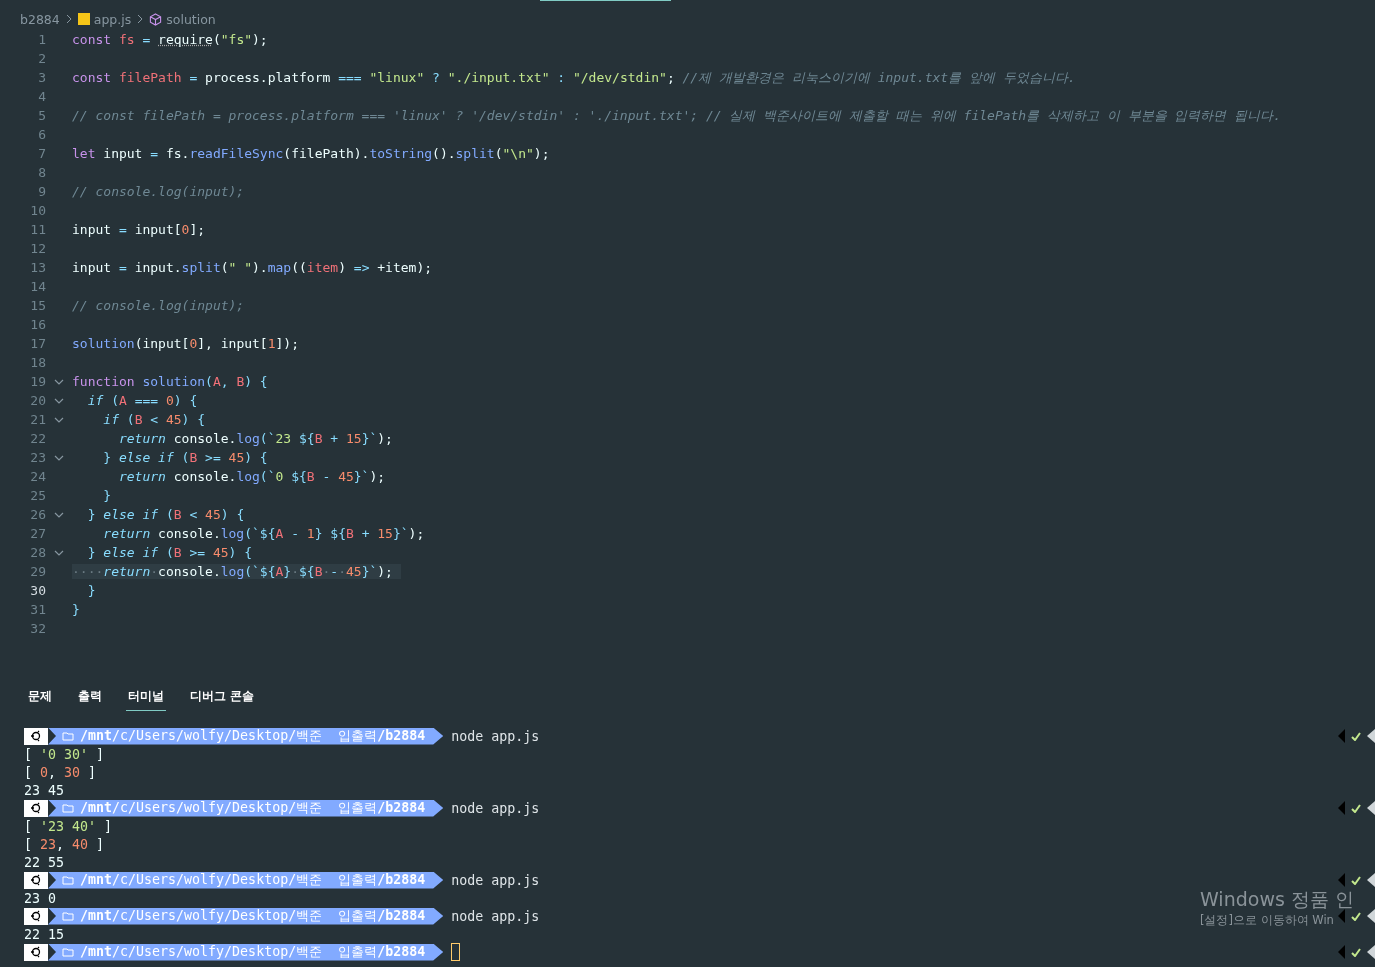 The image size is (1375, 967). What do you see at coordinates (191, 19) in the screenshot?
I see `breadcrumb-item: solution` at bounding box center [191, 19].